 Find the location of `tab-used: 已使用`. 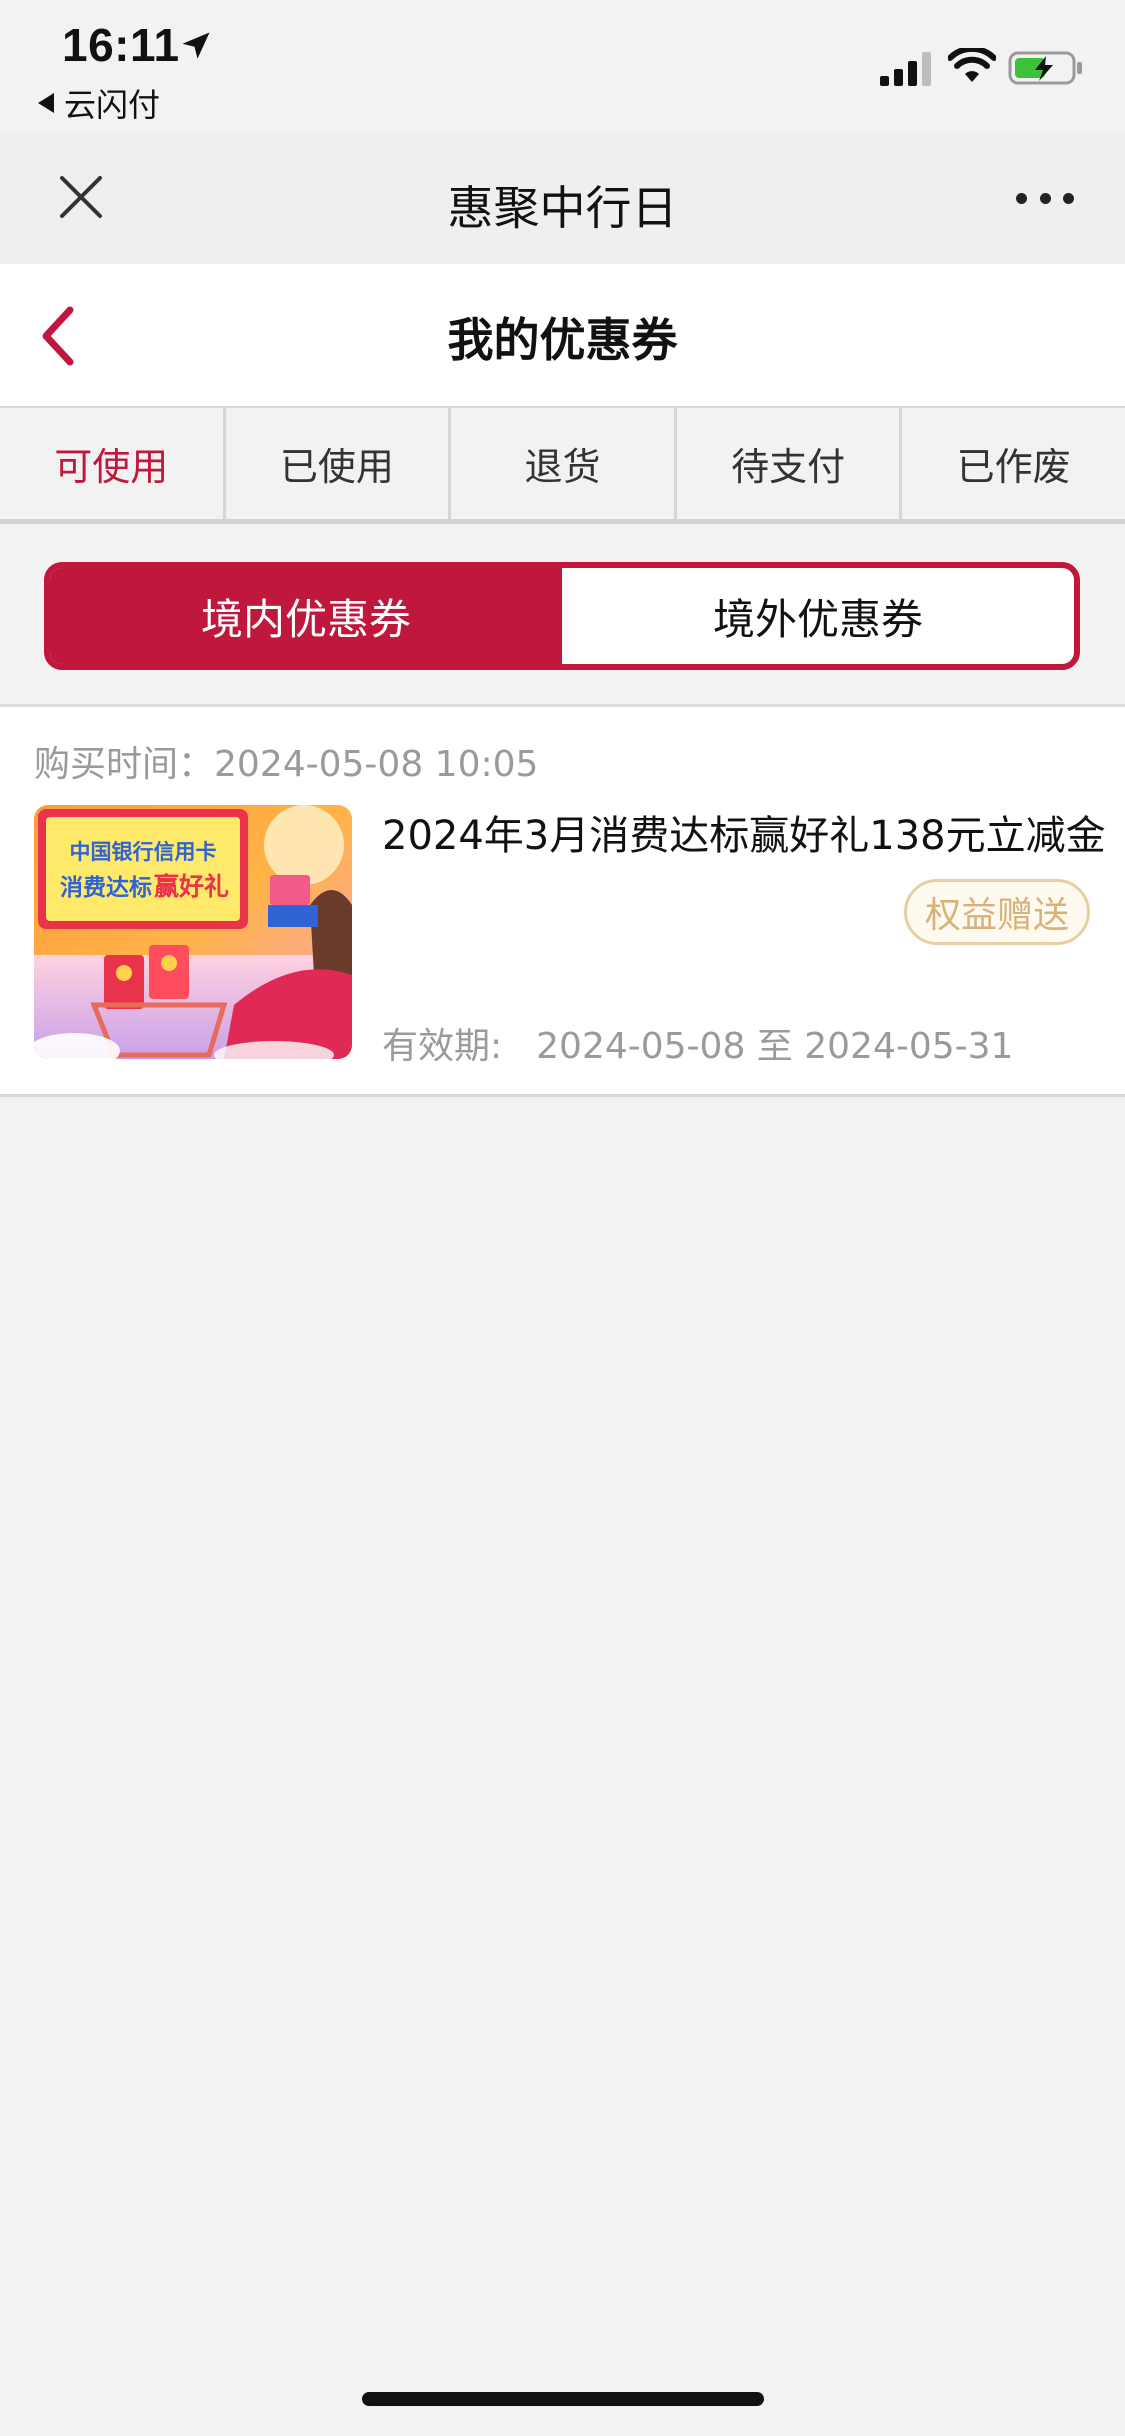

tab-used: 已使用 is located at coordinates (339, 463).